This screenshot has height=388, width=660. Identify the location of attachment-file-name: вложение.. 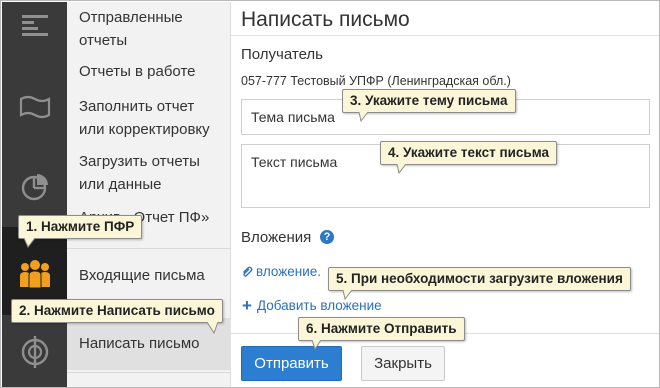
(289, 271).